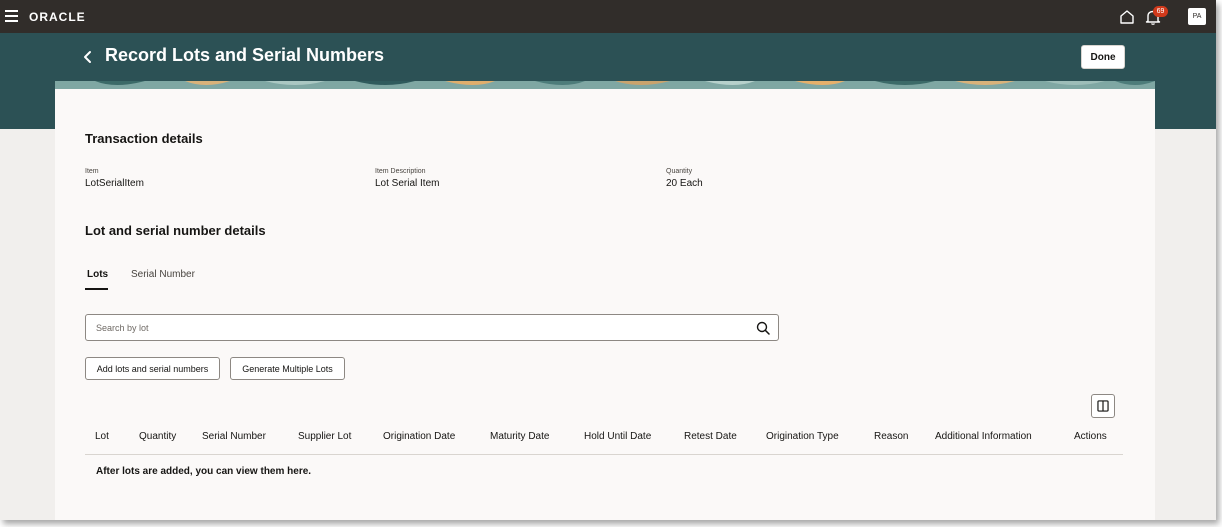 The image size is (1222, 527). What do you see at coordinates (400, 171) in the screenshot?
I see `item-description-label: Item Description` at bounding box center [400, 171].